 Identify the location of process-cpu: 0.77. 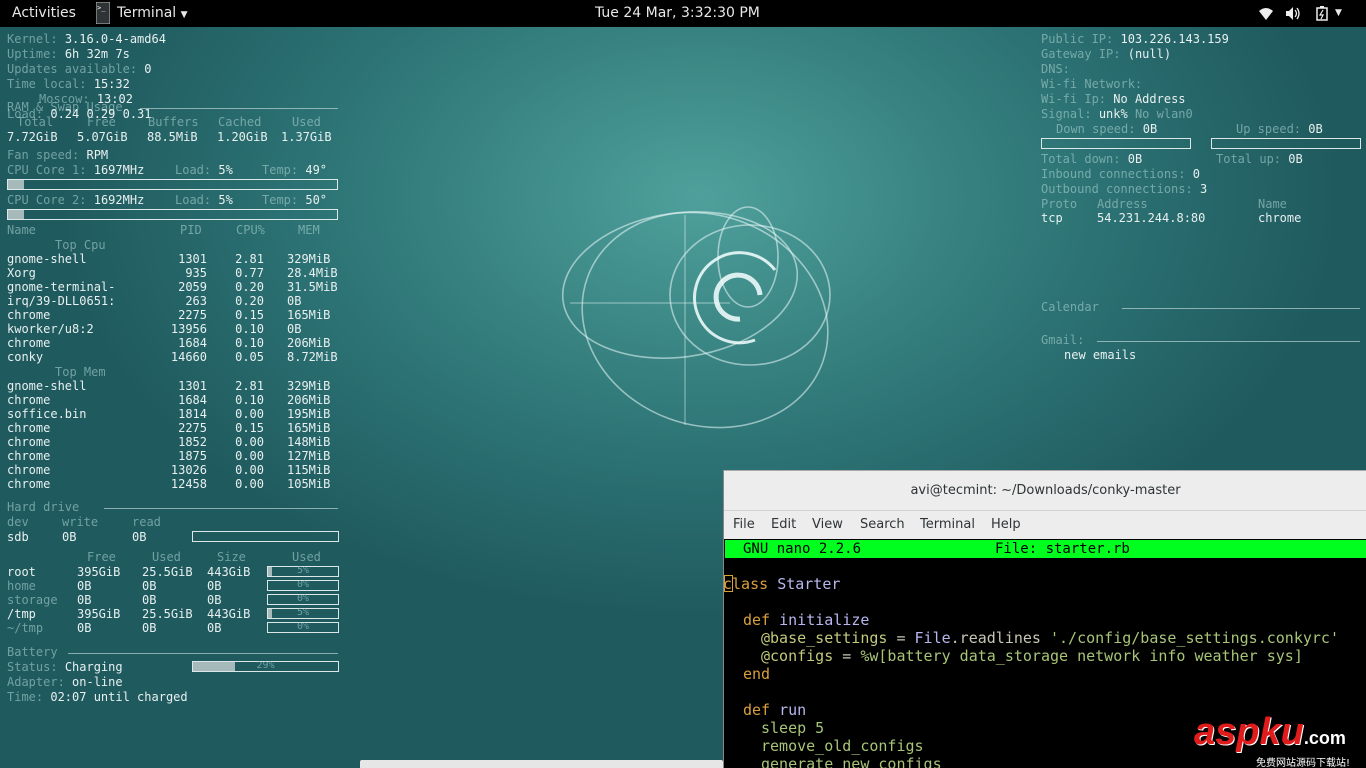
(249, 273).